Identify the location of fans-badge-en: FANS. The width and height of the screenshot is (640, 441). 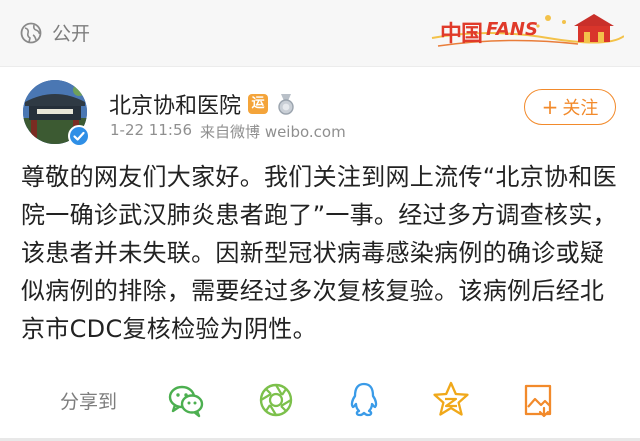
(512, 29).